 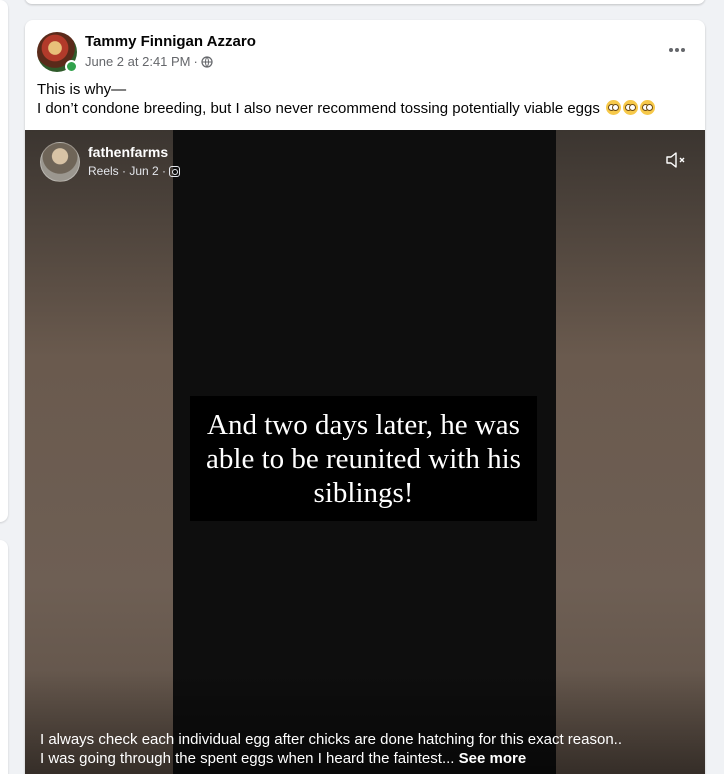 I want to click on reel-author-avatar, so click(x=60, y=162).